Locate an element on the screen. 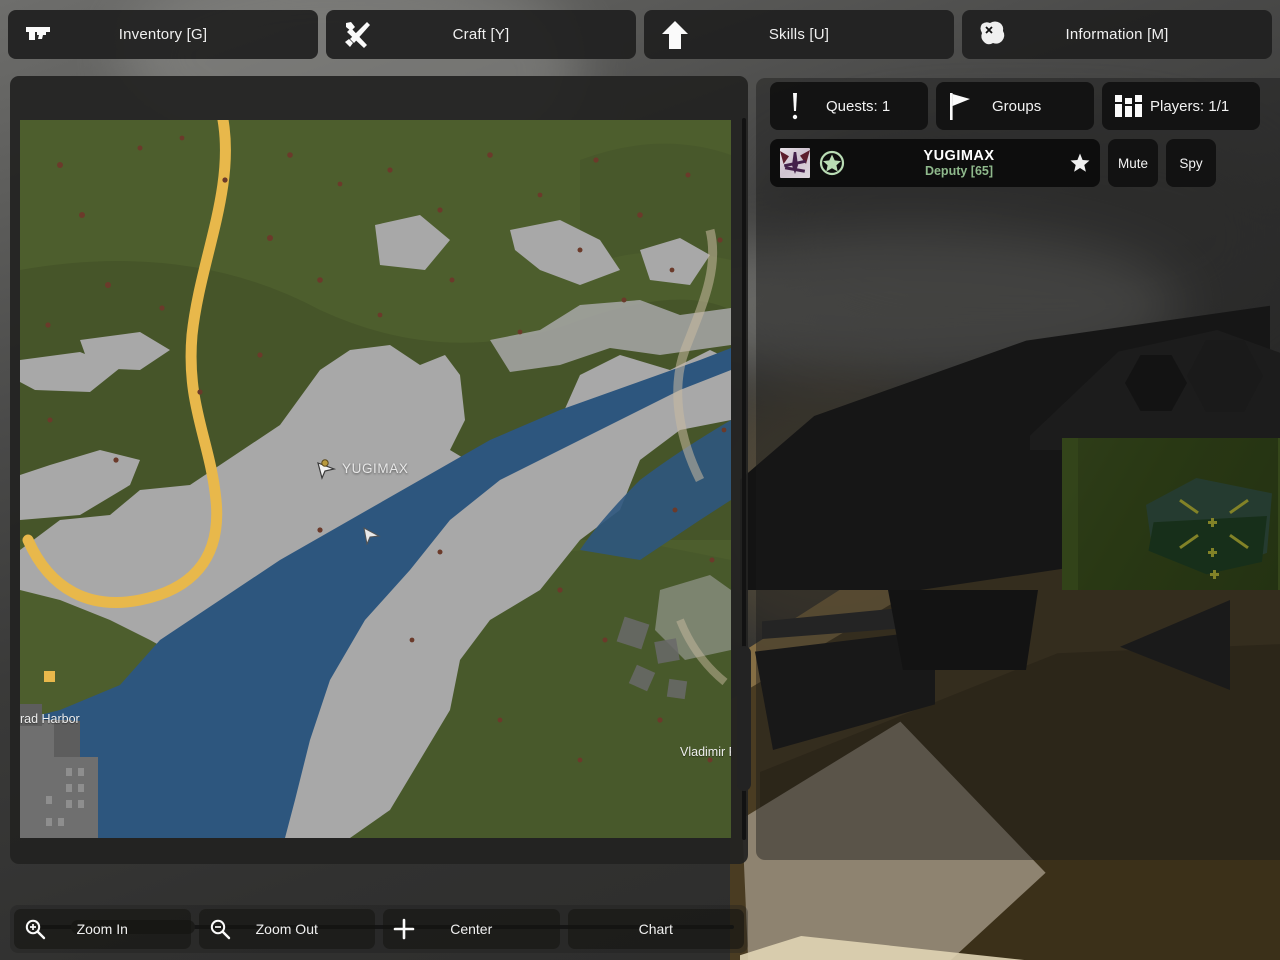 This screenshot has width=1280, height=960. quests-button: Quests: 1 is located at coordinates (849, 106).